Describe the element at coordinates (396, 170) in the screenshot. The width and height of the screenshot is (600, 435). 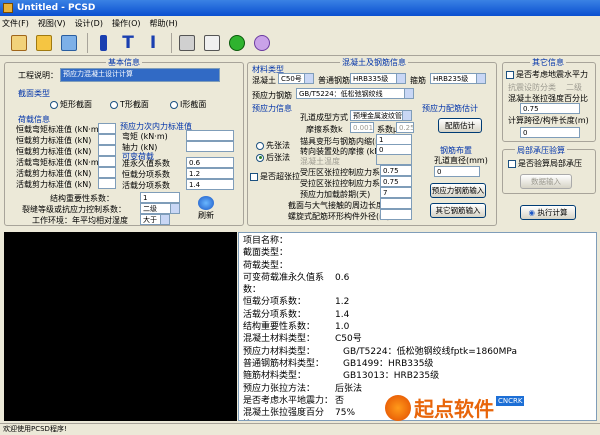
I see `ctrl1-input: 0.75` at that location.